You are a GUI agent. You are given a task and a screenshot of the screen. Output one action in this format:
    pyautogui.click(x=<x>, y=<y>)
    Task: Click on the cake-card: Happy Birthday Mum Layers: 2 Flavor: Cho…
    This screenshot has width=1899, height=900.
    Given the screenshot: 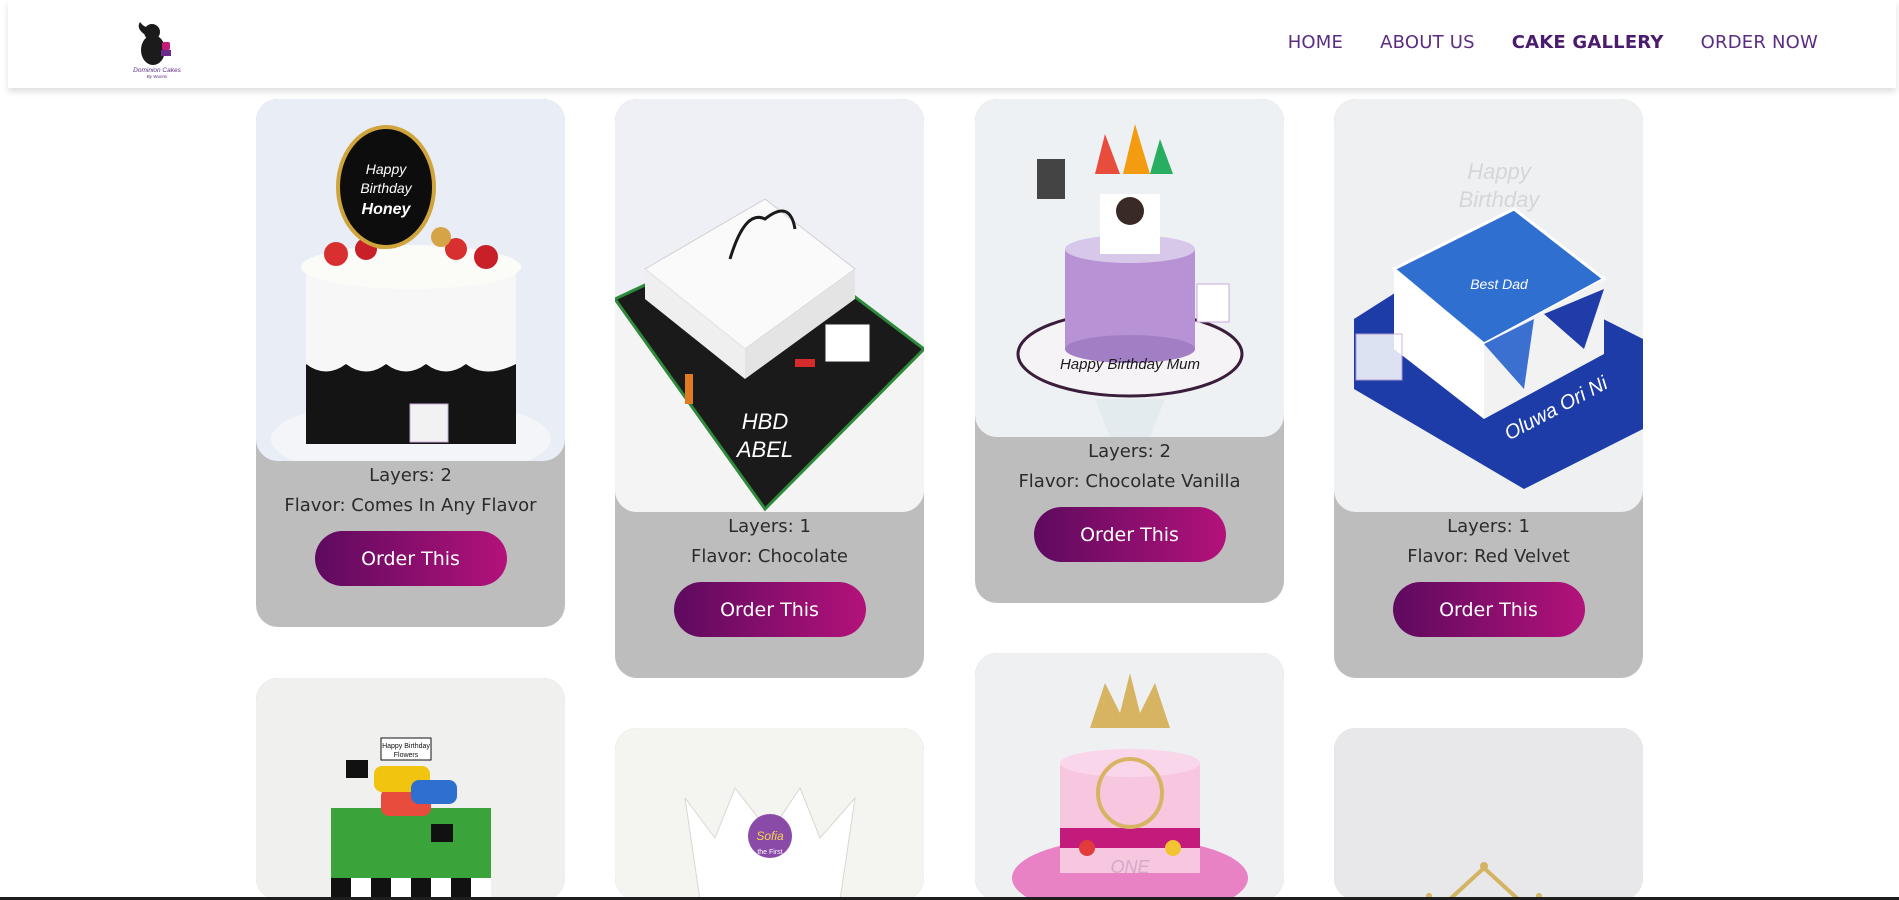 What is the action you would take?
    pyautogui.click(x=1129, y=351)
    